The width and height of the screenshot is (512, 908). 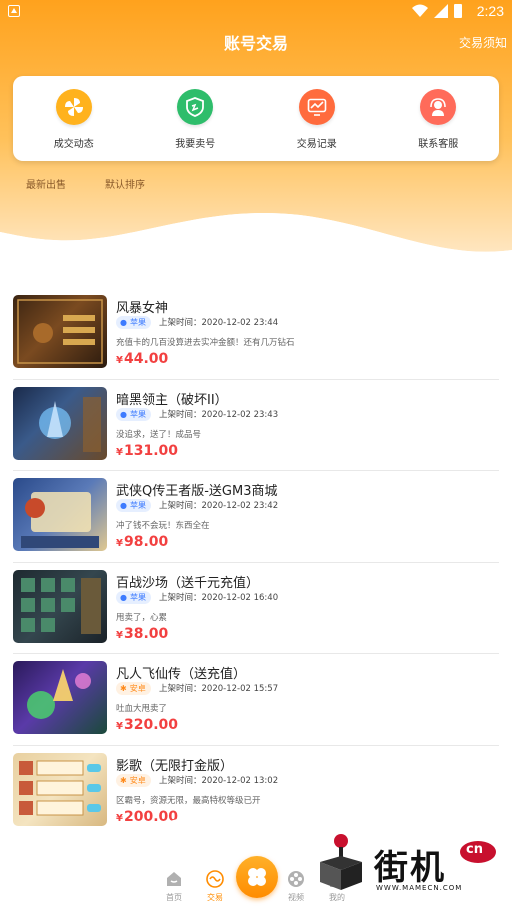 I want to click on notification-icon, so click(x=14, y=11).